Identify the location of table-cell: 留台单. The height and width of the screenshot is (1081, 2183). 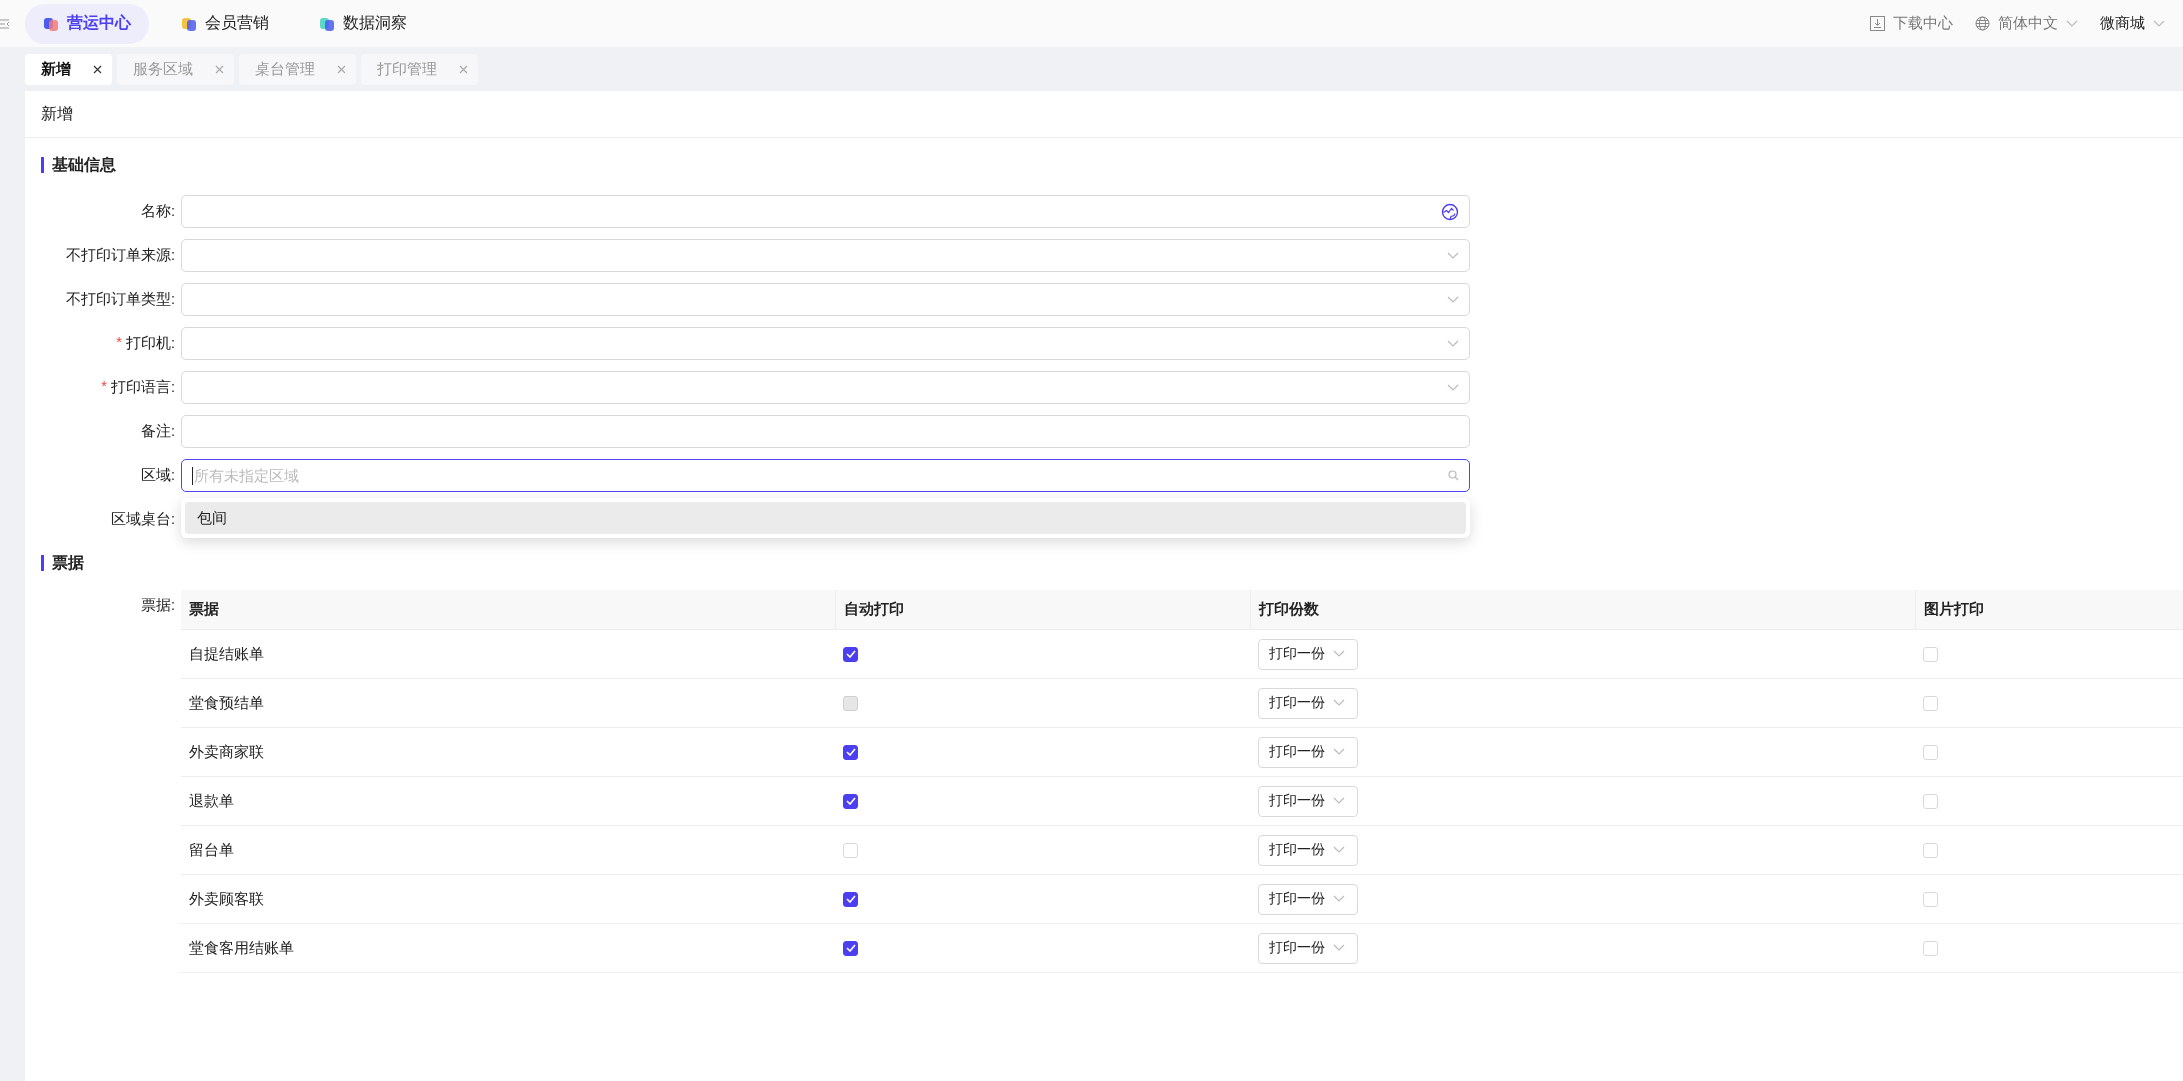
(508, 850).